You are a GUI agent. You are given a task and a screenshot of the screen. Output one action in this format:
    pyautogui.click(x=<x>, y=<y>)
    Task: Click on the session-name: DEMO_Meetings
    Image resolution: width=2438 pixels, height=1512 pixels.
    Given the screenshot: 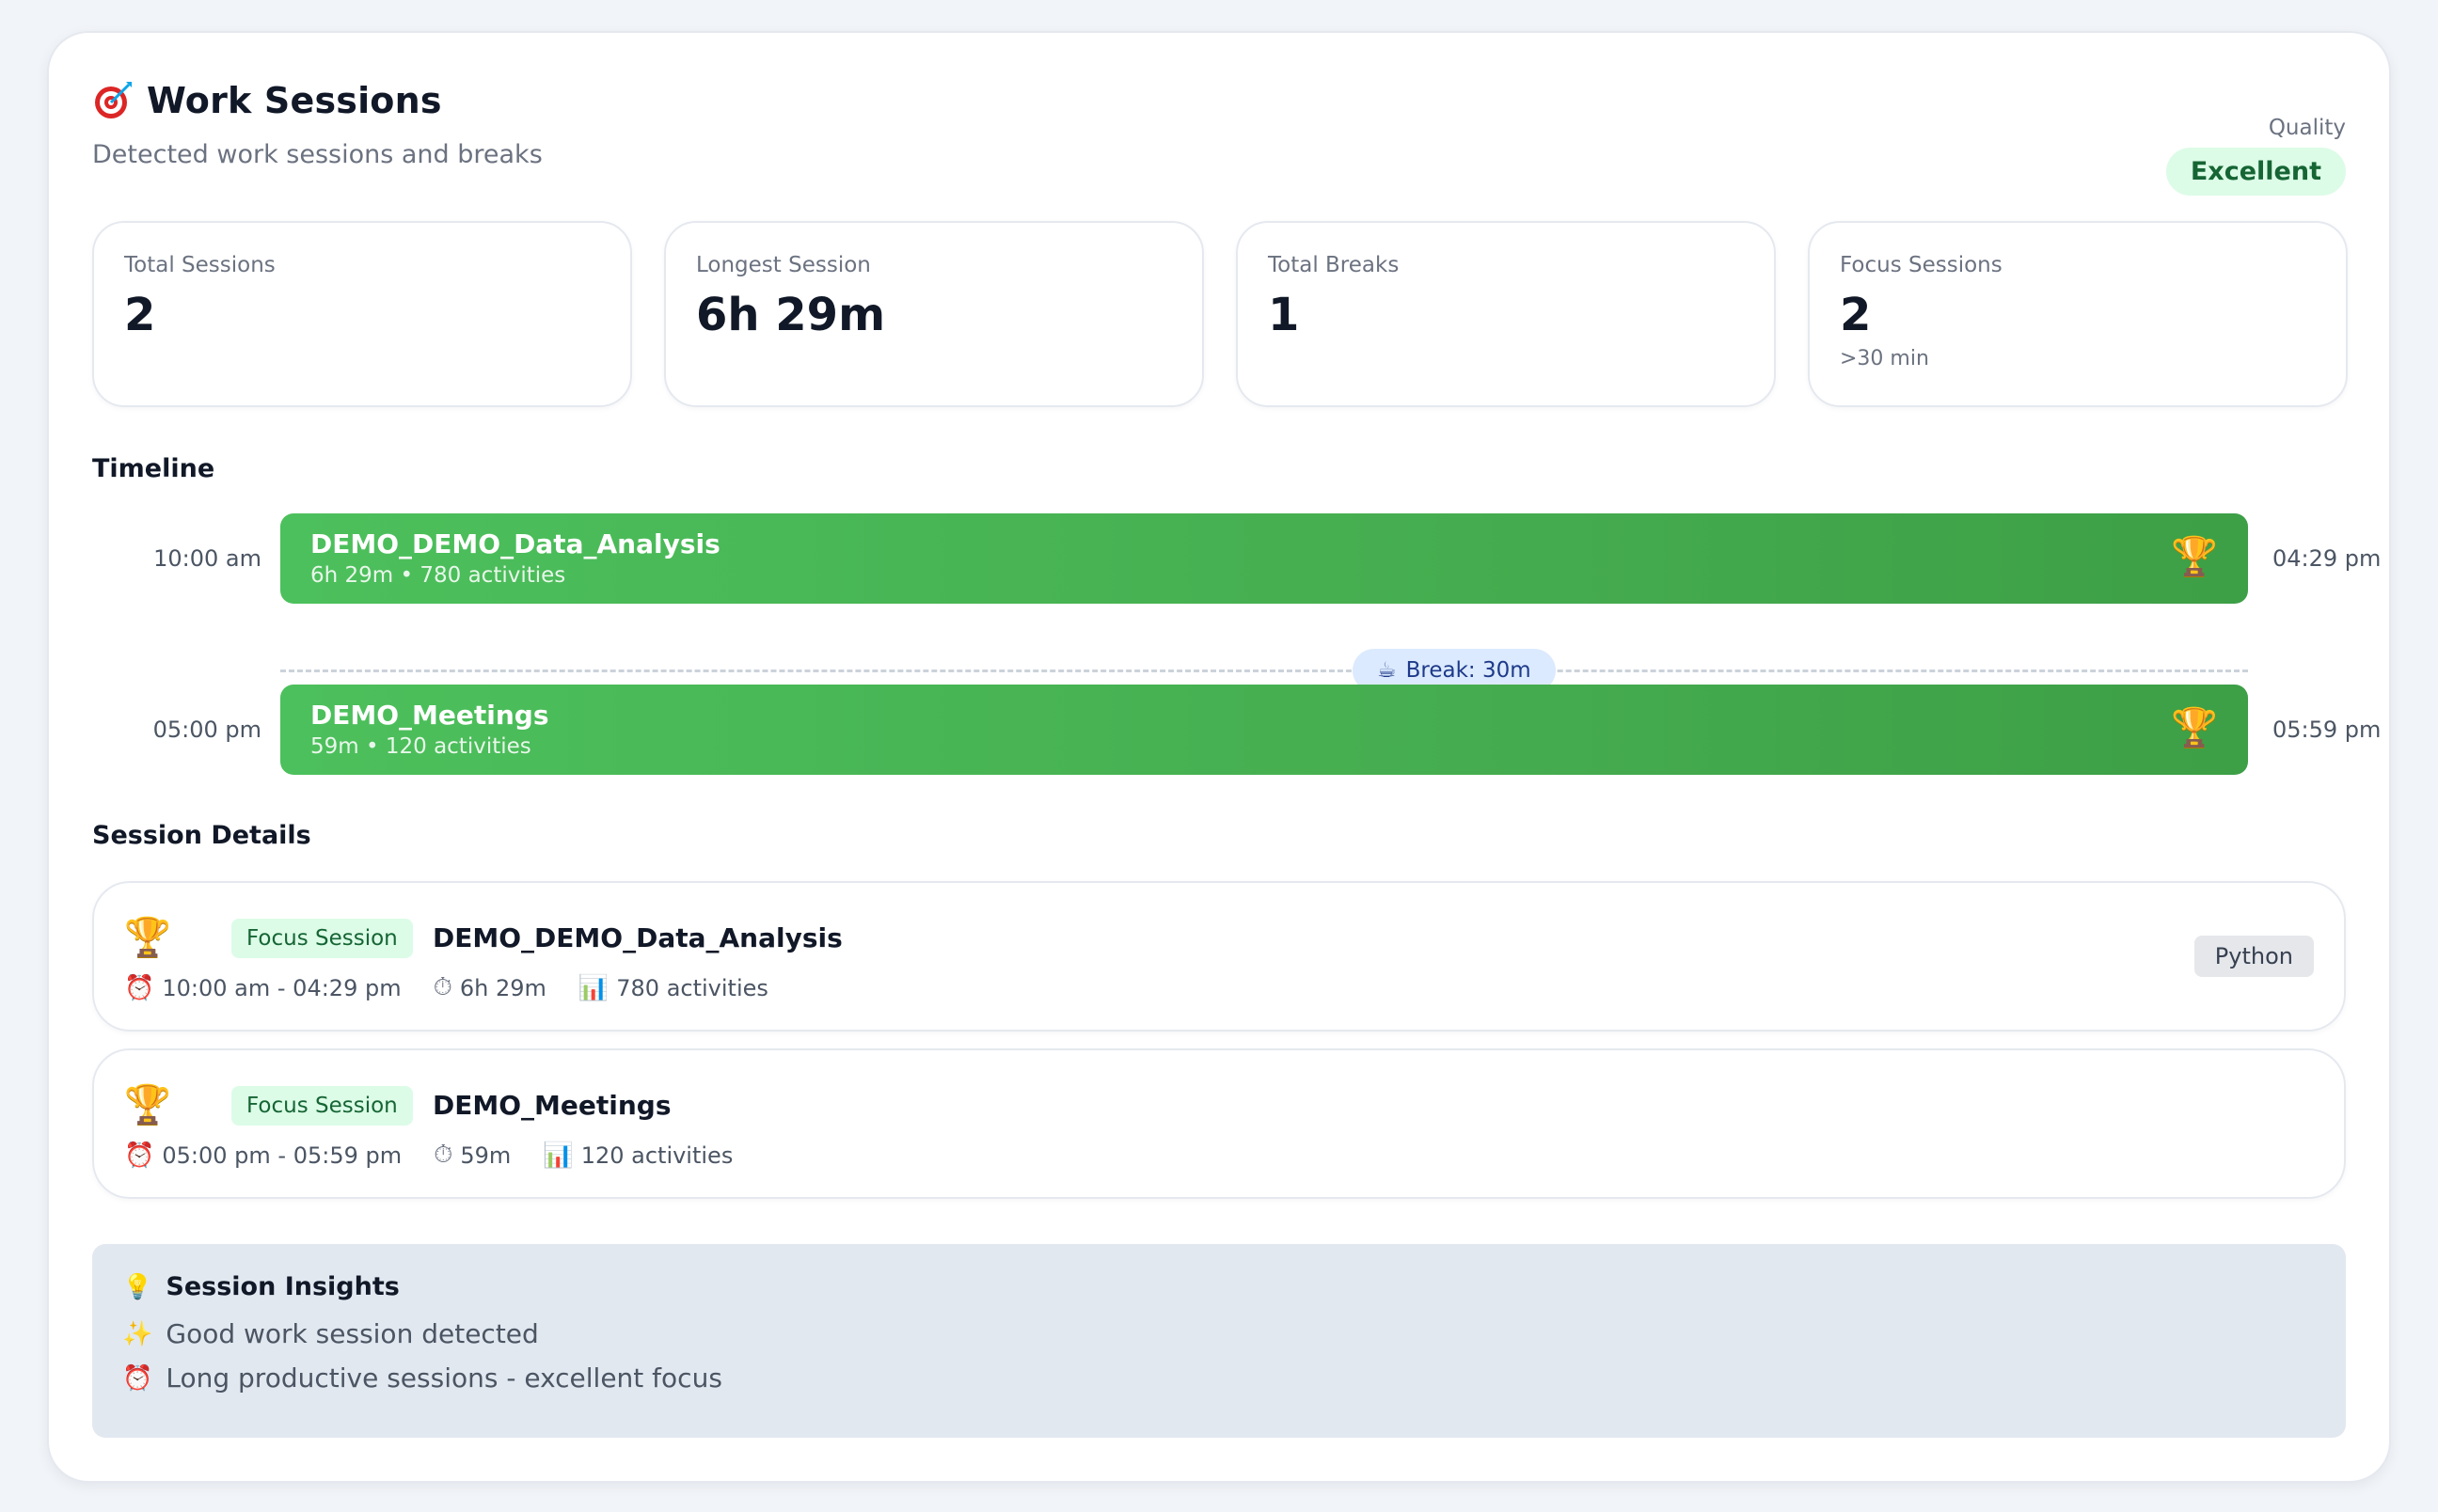 What is the action you would take?
    pyautogui.click(x=552, y=1105)
    